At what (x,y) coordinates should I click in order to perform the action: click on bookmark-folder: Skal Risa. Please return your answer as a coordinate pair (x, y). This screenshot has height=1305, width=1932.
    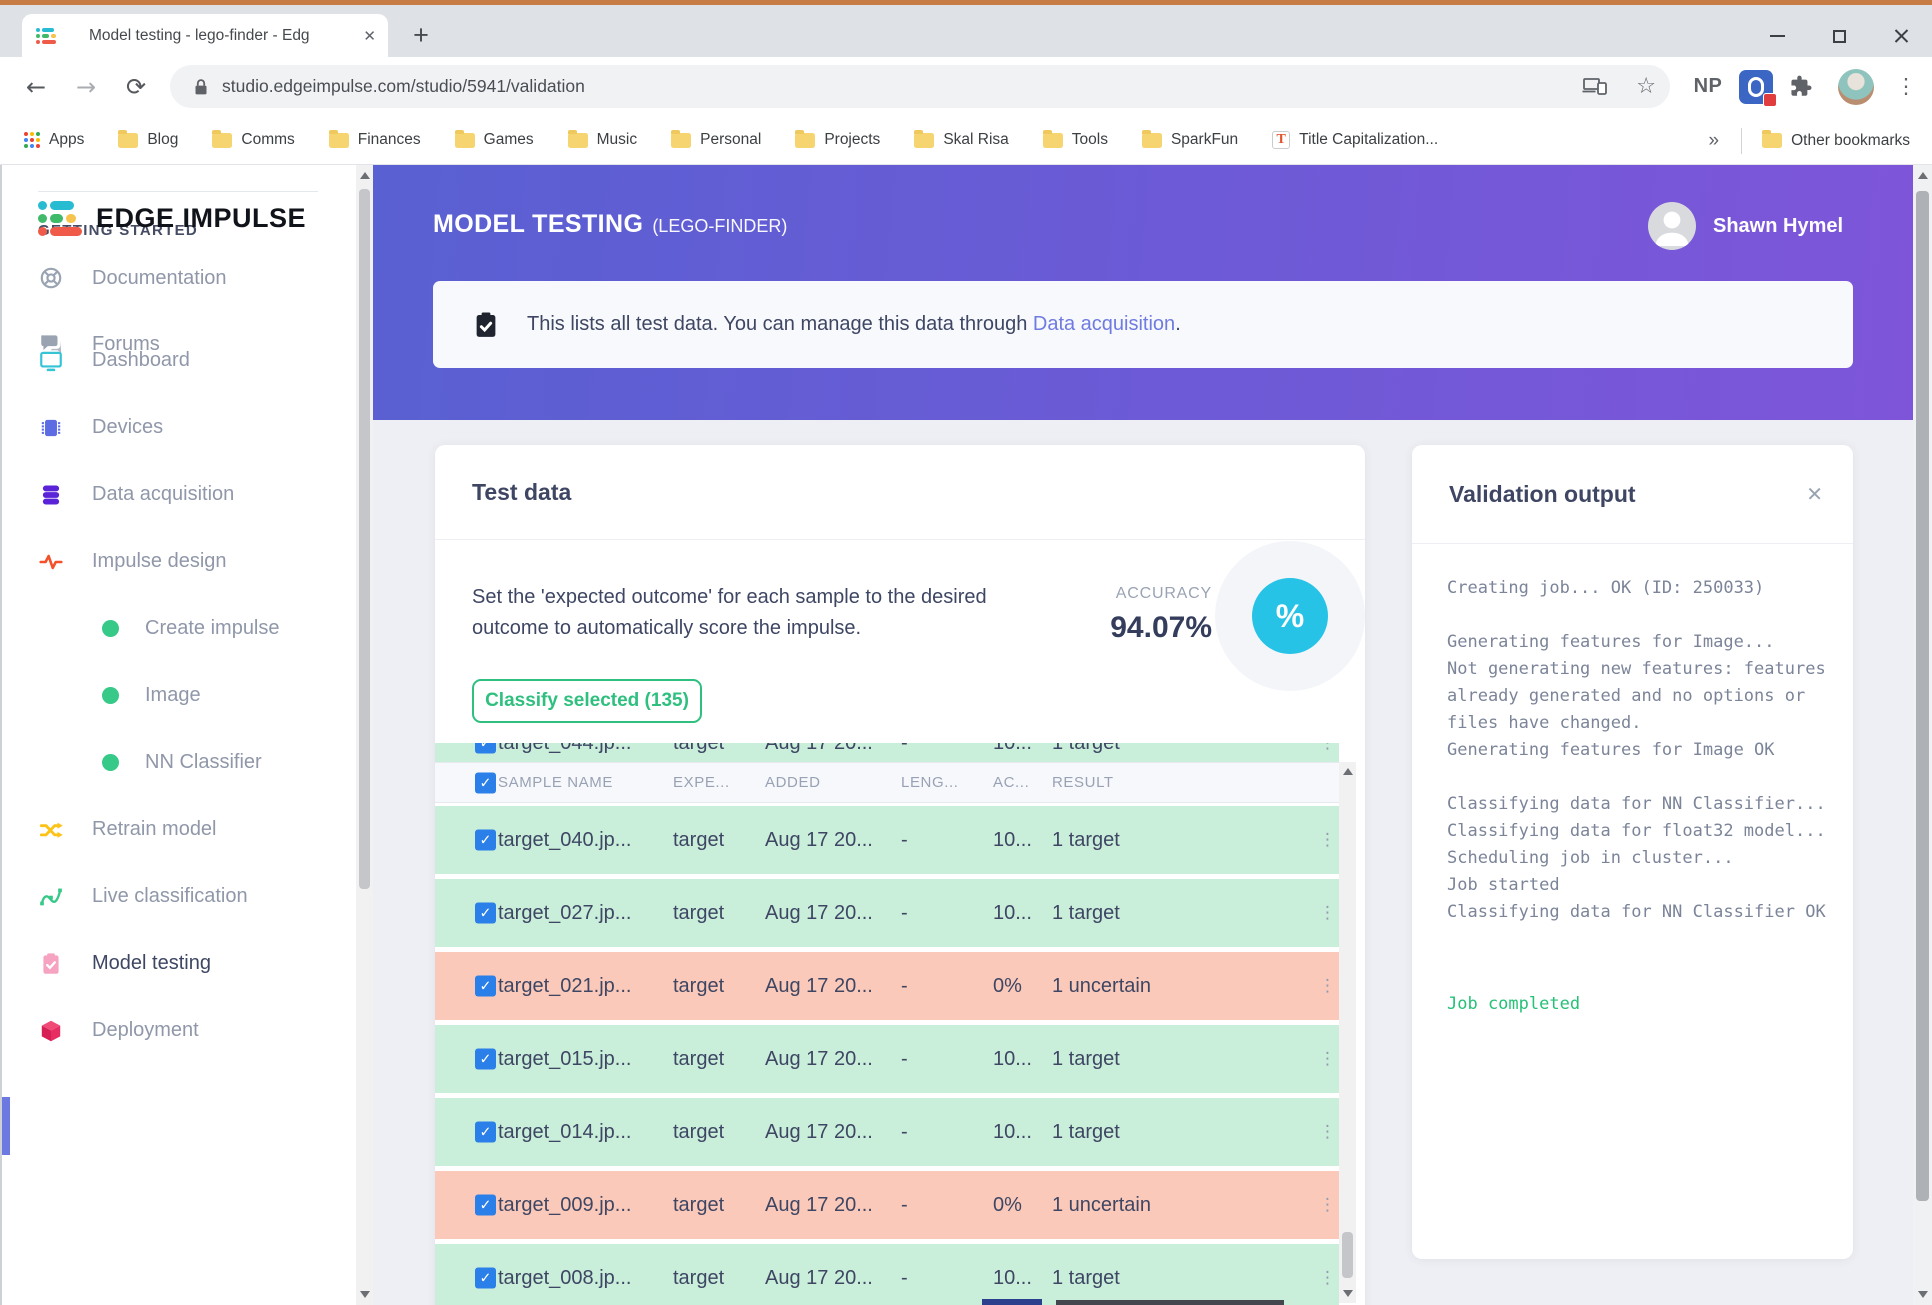
    Looking at the image, I should click on (961, 139).